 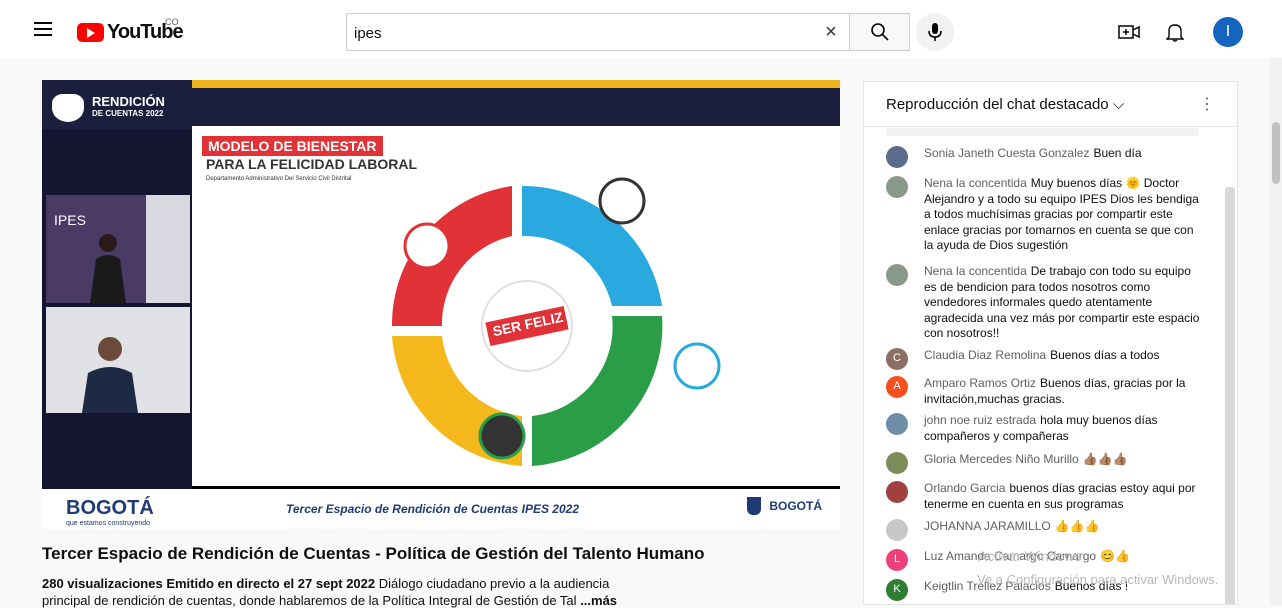 I want to click on chat-message-text: Buen día, so click(x=1117, y=153).